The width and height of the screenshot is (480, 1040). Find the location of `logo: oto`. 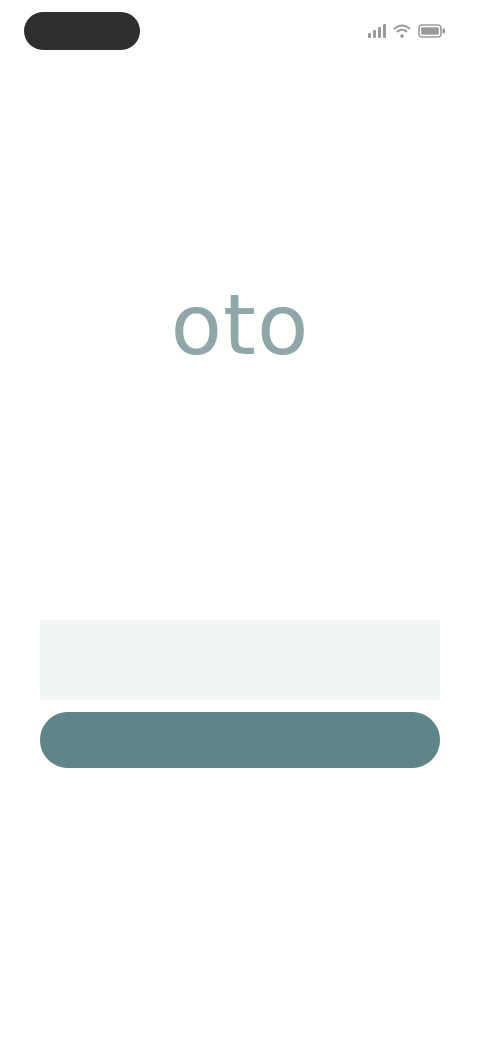

logo: oto is located at coordinates (240, 325).